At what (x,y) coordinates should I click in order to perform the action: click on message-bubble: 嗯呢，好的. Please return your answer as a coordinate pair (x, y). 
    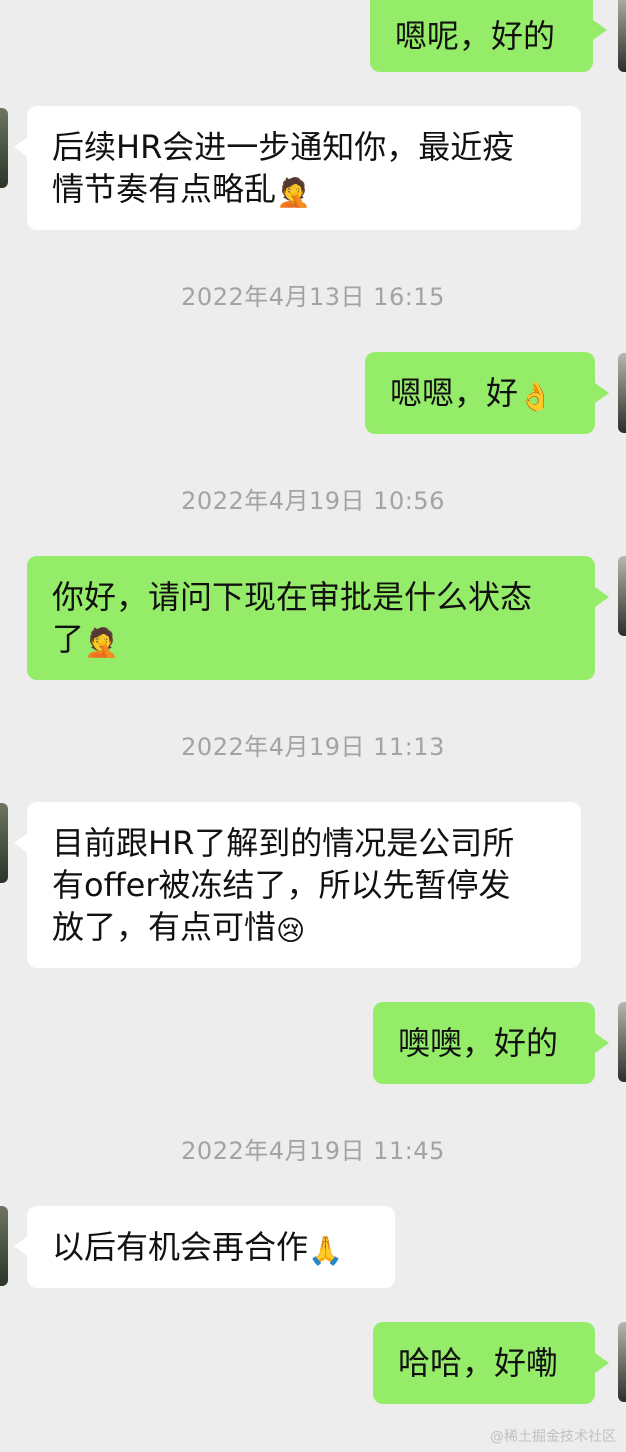
    Looking at the image, I should click on (481, 36).